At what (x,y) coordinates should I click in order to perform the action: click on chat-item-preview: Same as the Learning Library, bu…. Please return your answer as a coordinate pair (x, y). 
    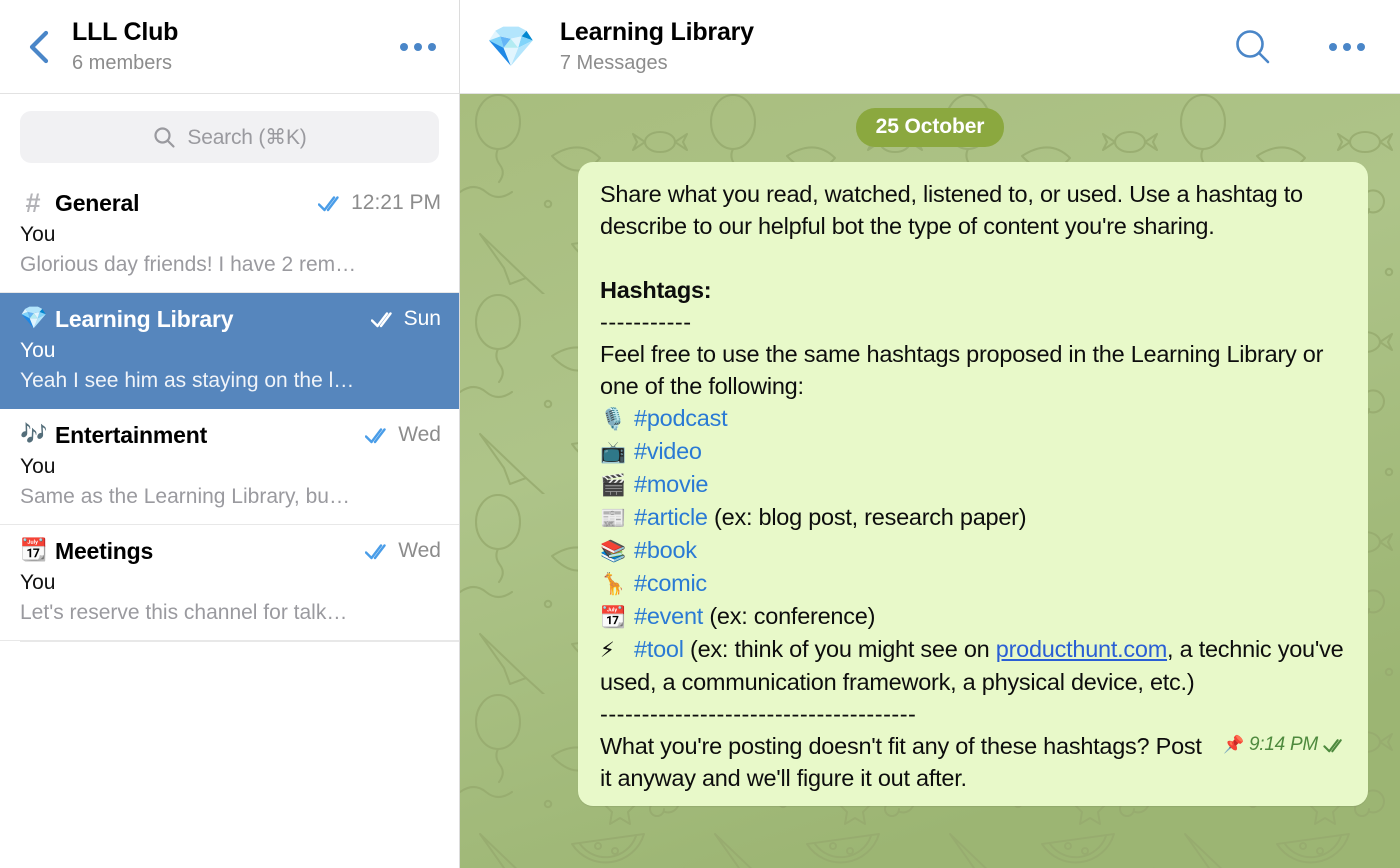
    Looking at the image, I should click on (185, 496).